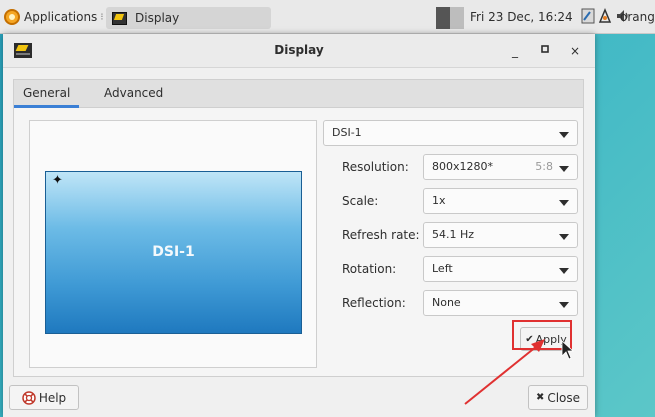 Image resolution: width=655 pixels, height=417 pixels. What do you see at coordinates (446, 302) in the screenshot?
I see `reflection-value: None` at bounding box center [446, 302].